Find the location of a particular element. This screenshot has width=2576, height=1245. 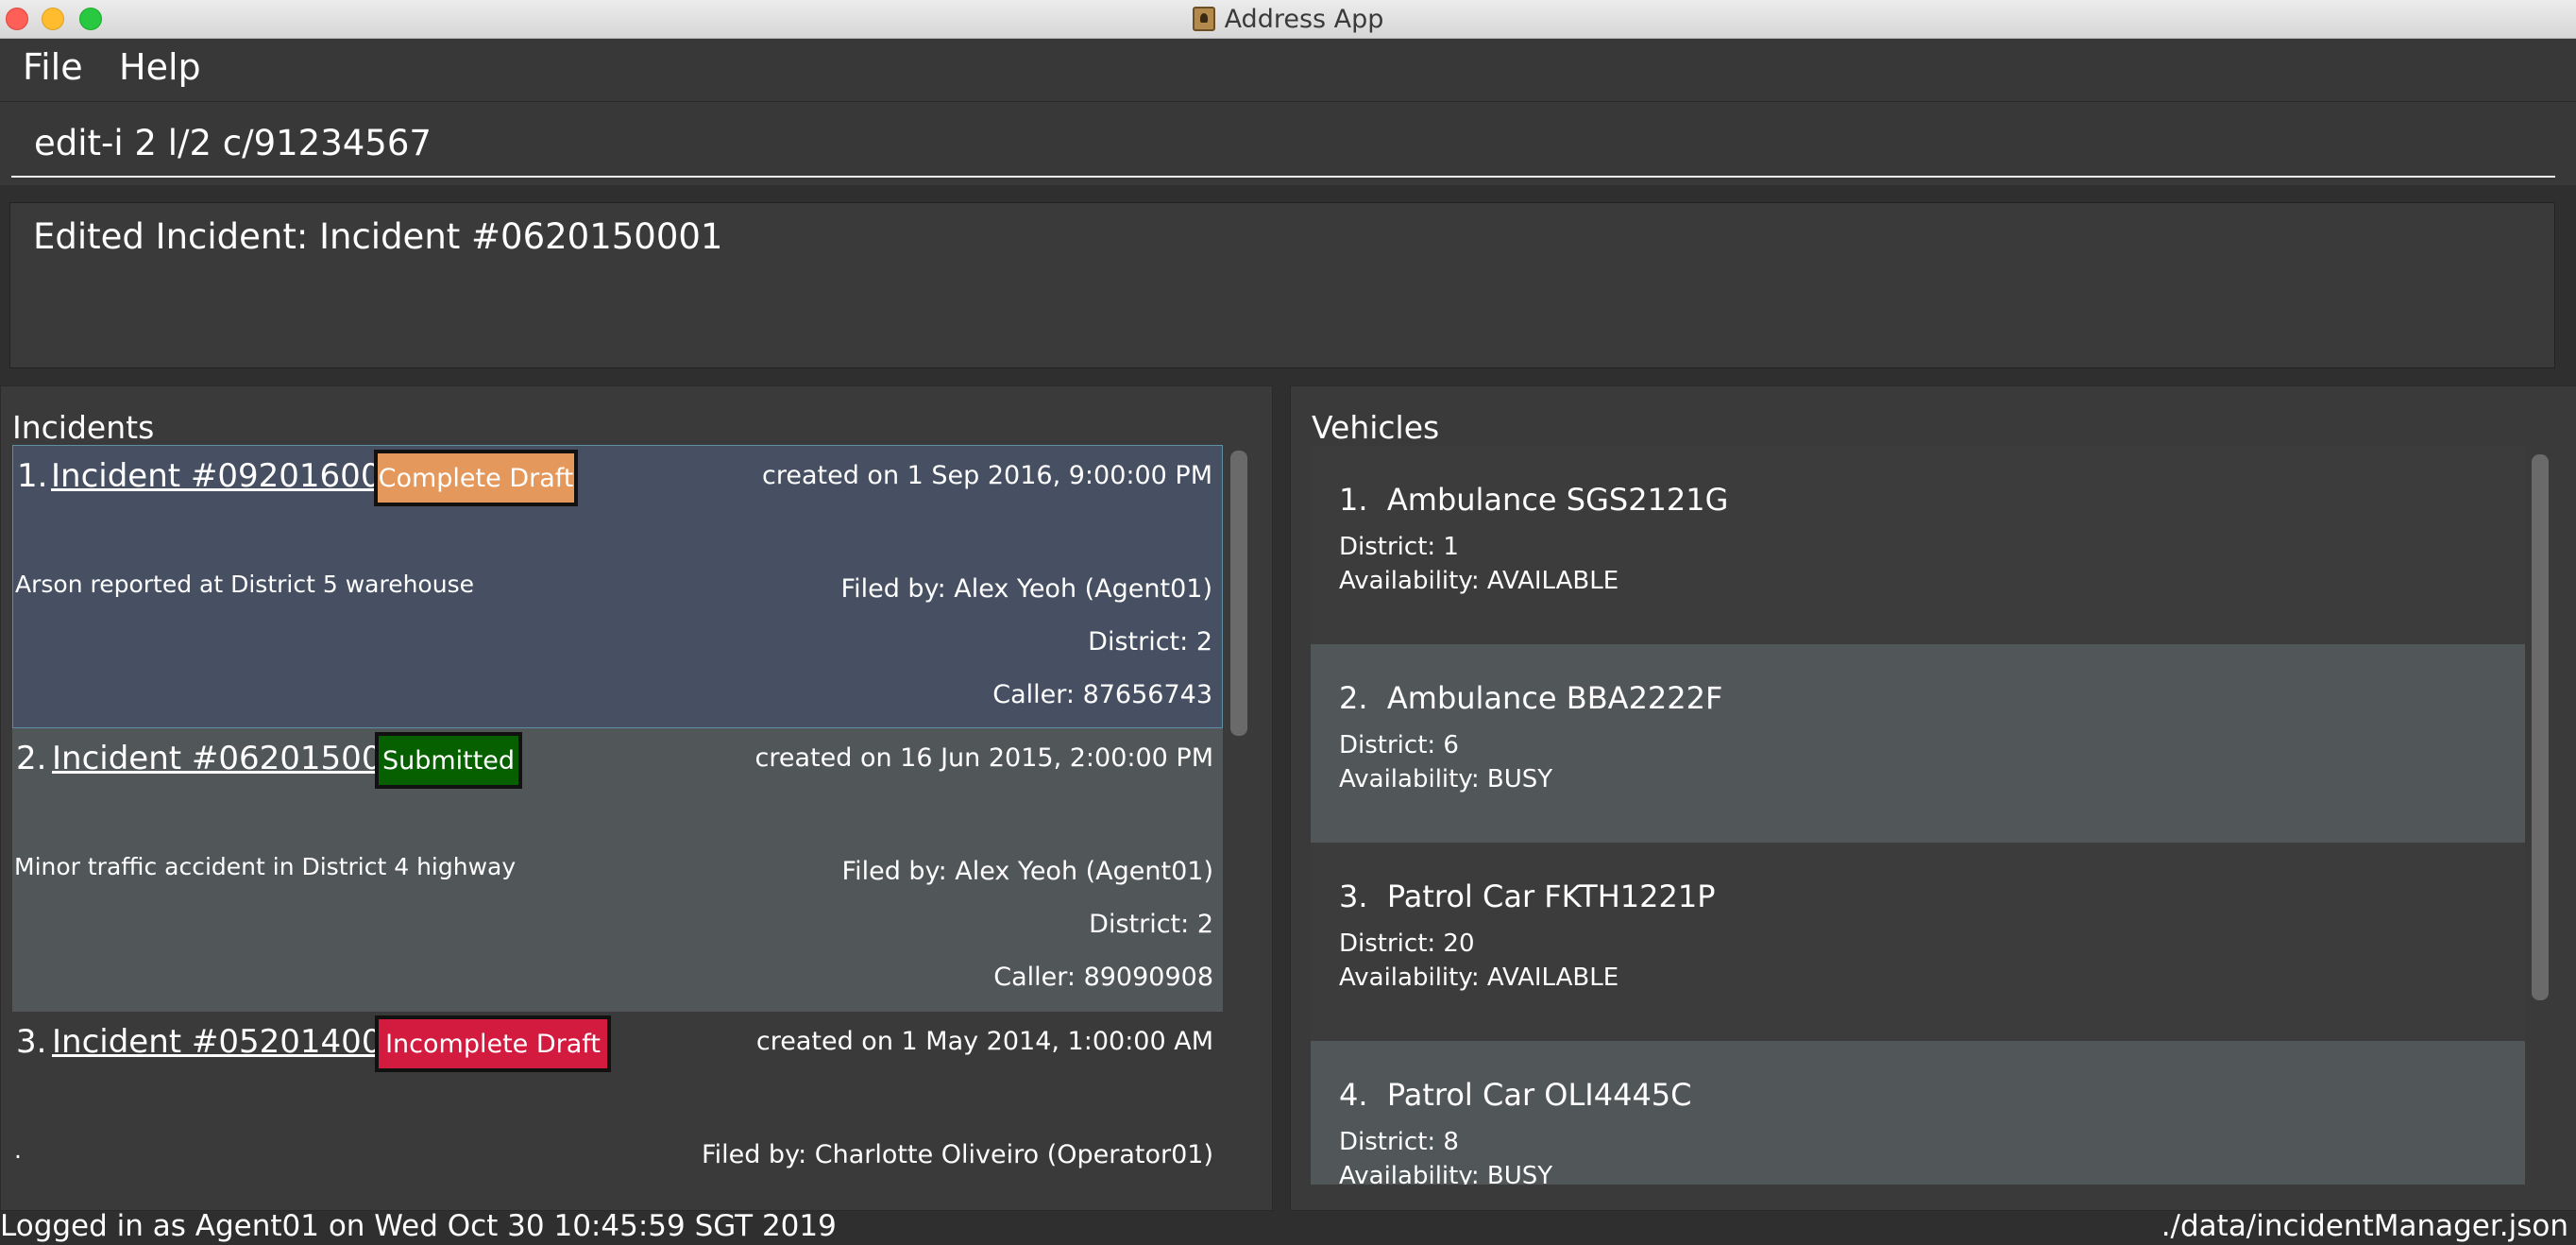

vehicle-district: District: 1 is located at coordinates (1399, 547).